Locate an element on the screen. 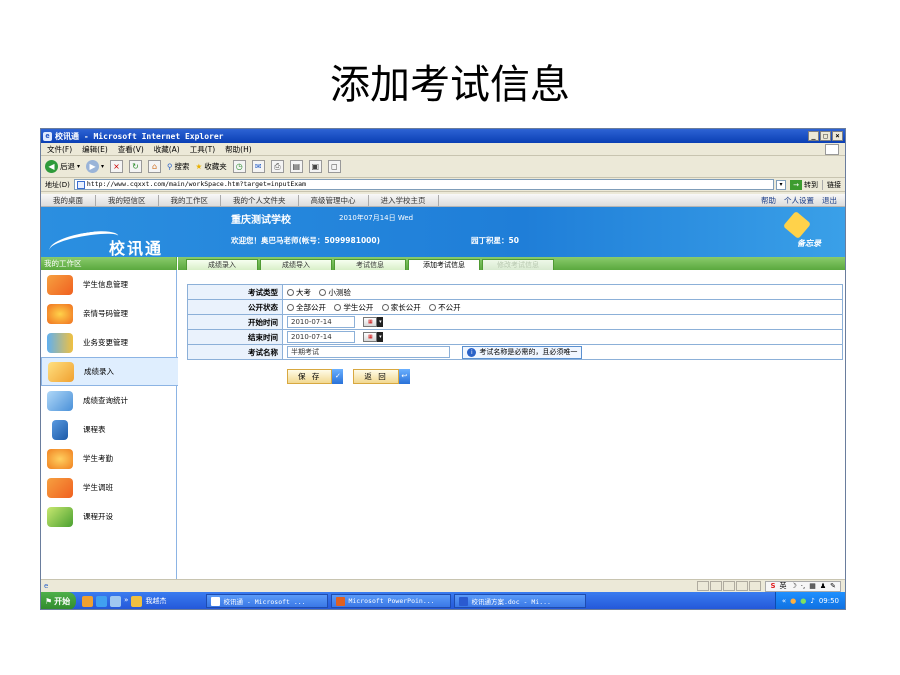 Image resolution: width=900 pixels, height=675 pixels. sidebar-item-label: 课程表 is located at coordinates (94, 429).